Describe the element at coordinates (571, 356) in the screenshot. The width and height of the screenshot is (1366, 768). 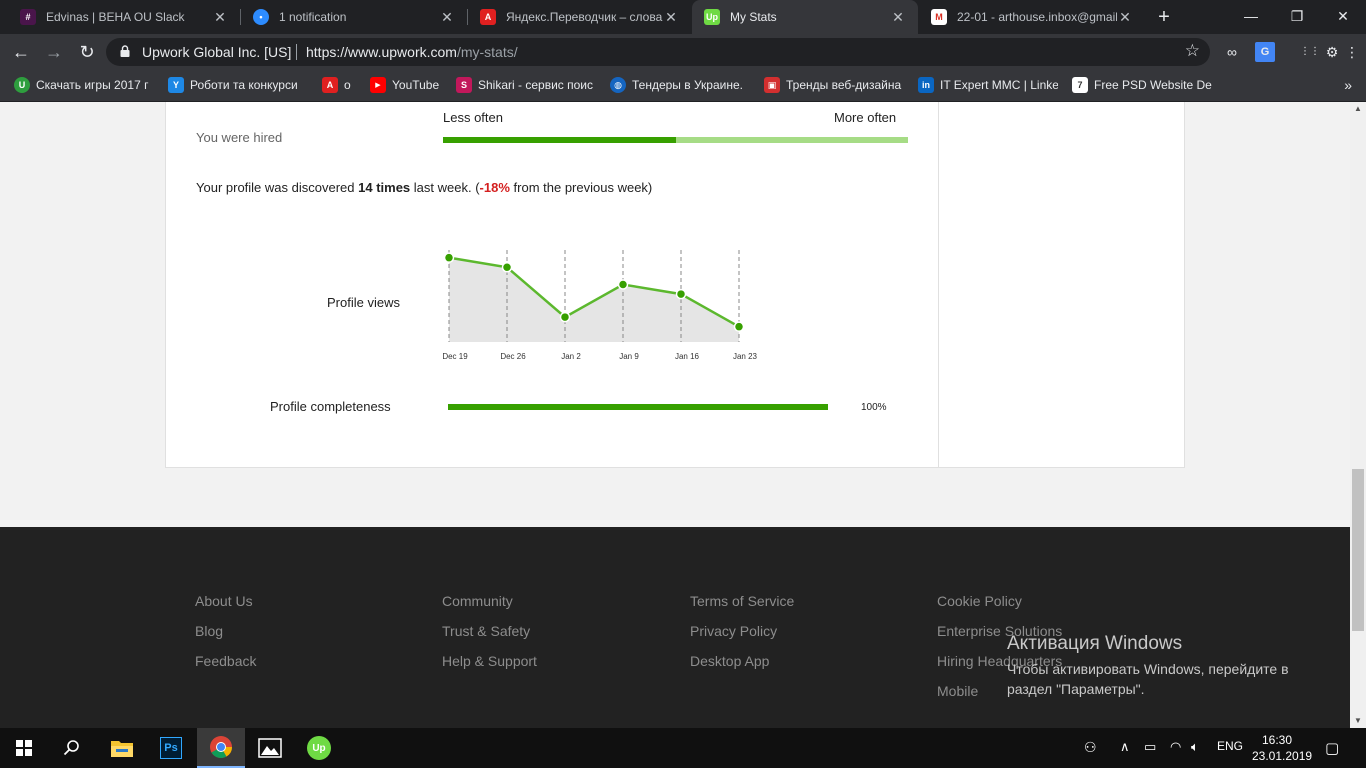
I see `chart-x-tick-label: Jan 2` at that location.